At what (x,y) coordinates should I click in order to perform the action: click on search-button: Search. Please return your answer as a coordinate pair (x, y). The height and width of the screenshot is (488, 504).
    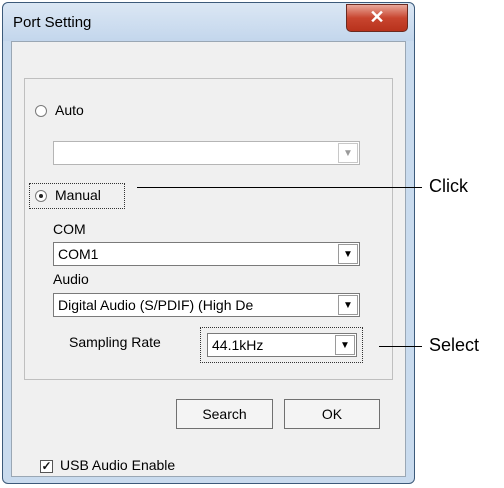
    Looking at the image, I should click on (224, 414).